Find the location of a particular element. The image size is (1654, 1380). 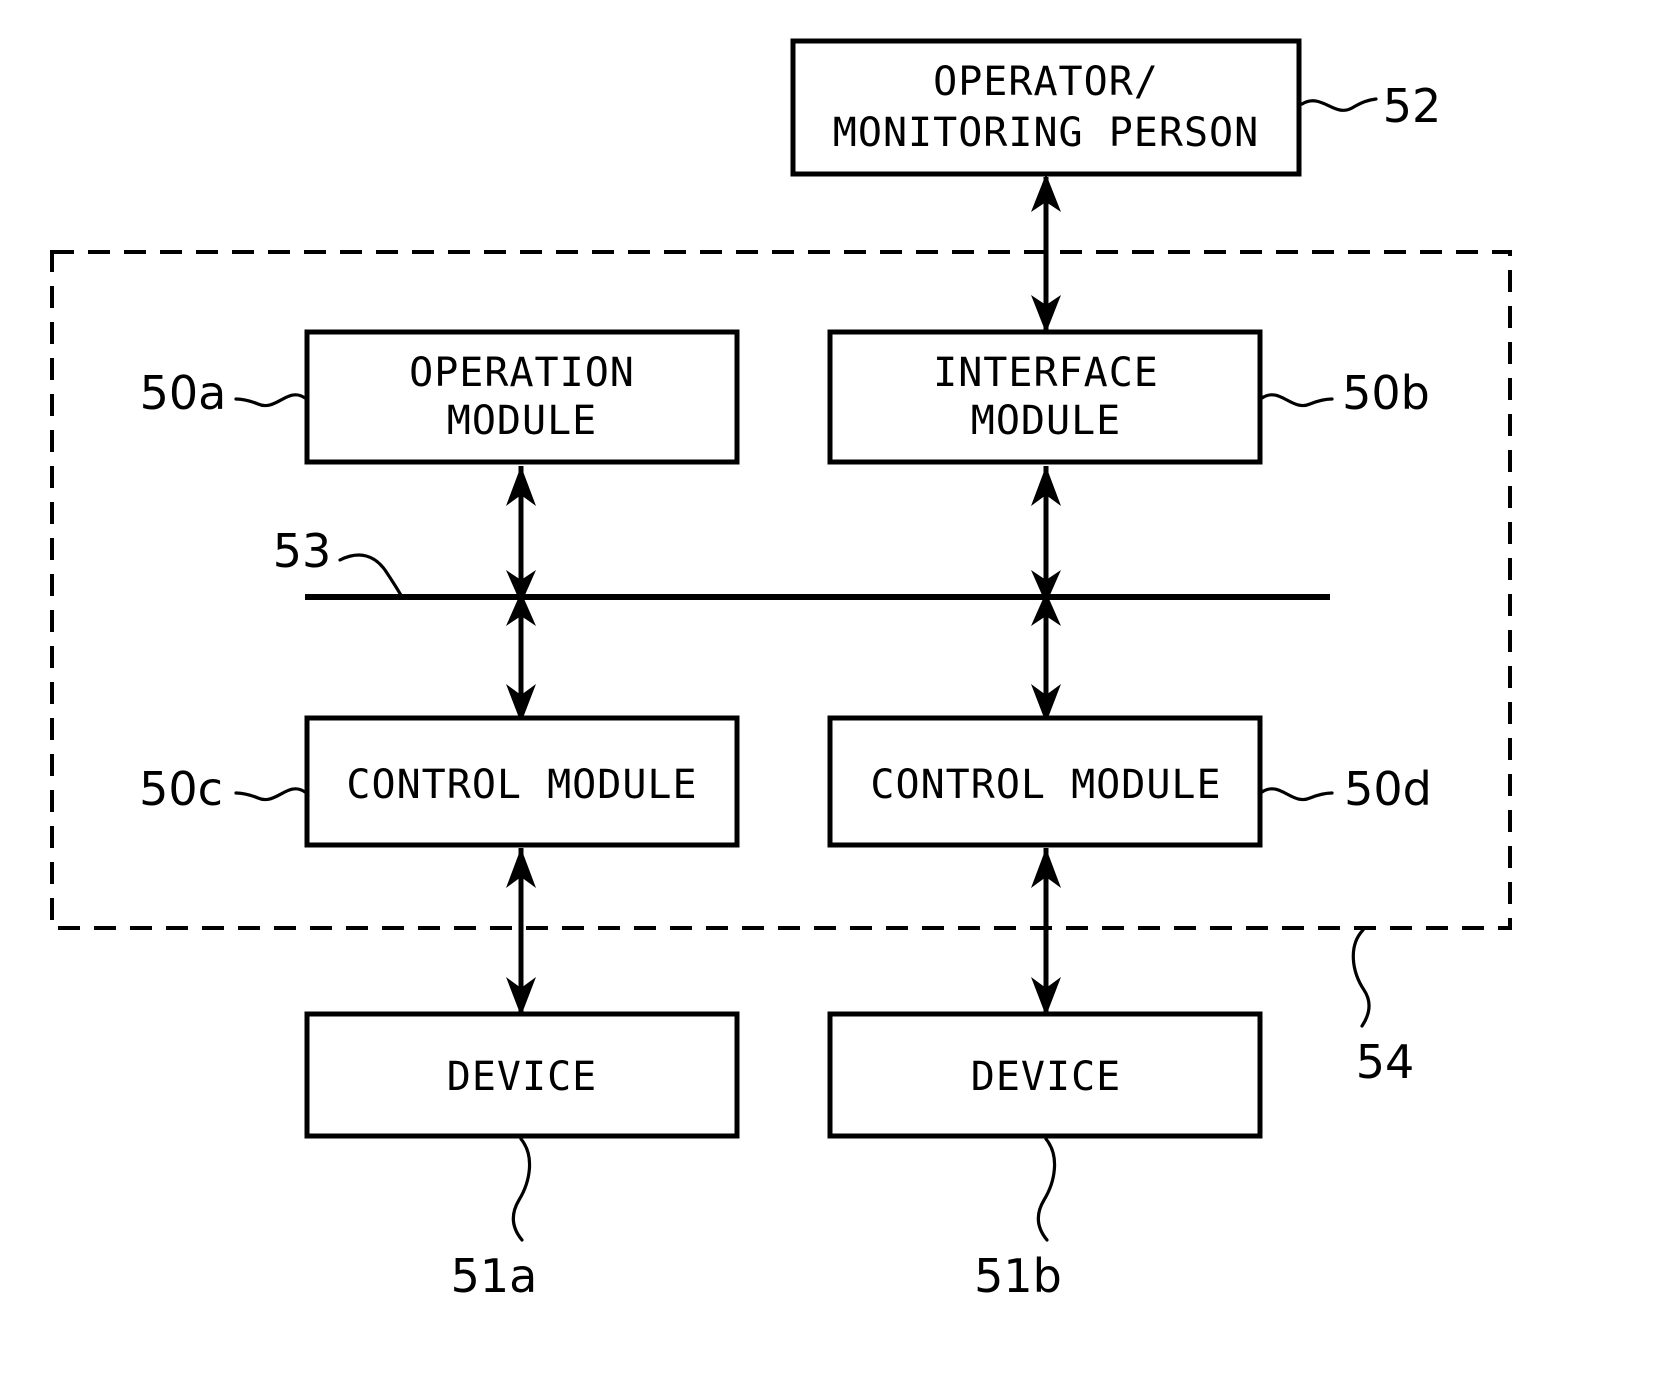

ref-50a-leader-line is located at coordinates (270, 400).